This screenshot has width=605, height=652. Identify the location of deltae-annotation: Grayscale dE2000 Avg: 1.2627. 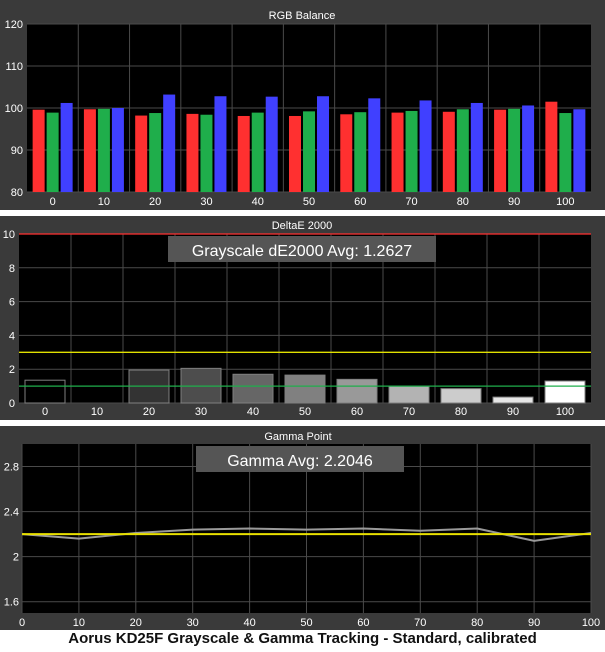
(302, 251).